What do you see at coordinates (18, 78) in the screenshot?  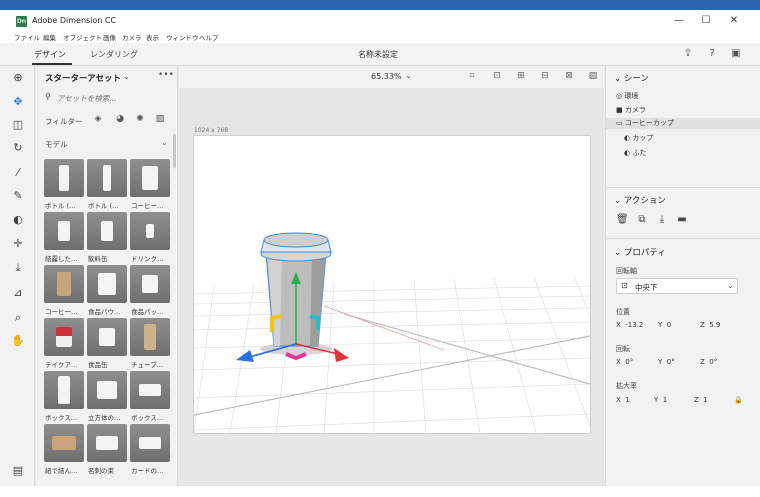 I see `add-icon: ⊕` at bounding box center [18, 78].